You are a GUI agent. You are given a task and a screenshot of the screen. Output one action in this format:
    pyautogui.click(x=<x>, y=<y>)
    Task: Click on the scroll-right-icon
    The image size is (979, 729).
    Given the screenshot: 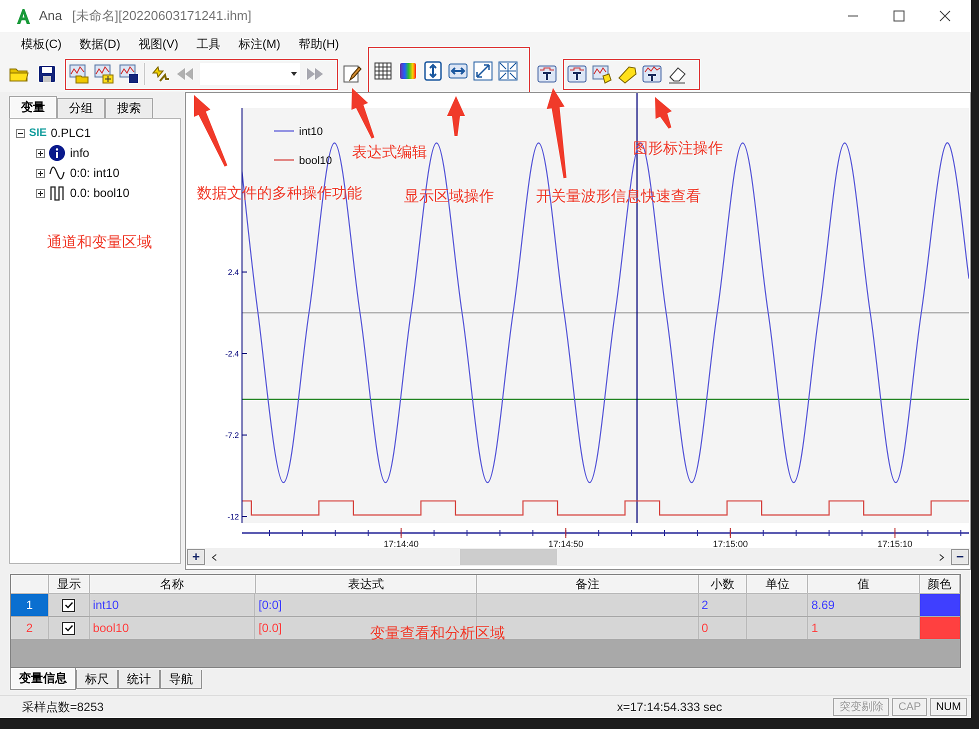 What is the action you would take?
    pyautogui.click(x=942, y=557)
    